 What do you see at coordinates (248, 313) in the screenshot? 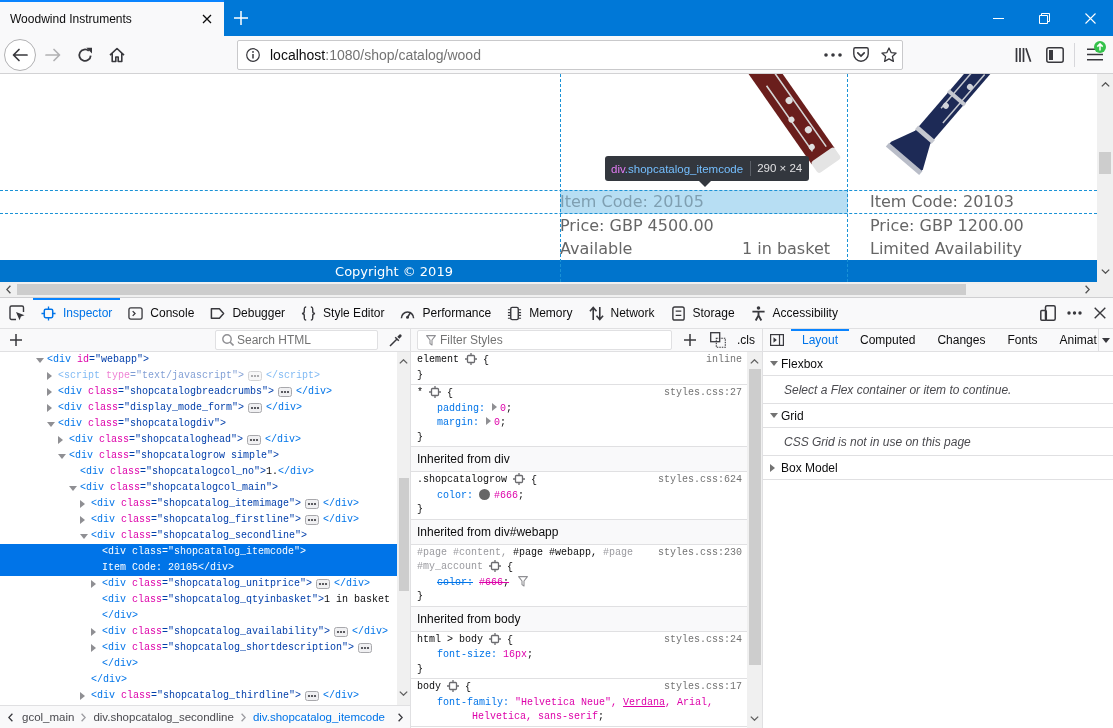
I see `devtools-tab: Debugger` at bounding box center [248, 313].